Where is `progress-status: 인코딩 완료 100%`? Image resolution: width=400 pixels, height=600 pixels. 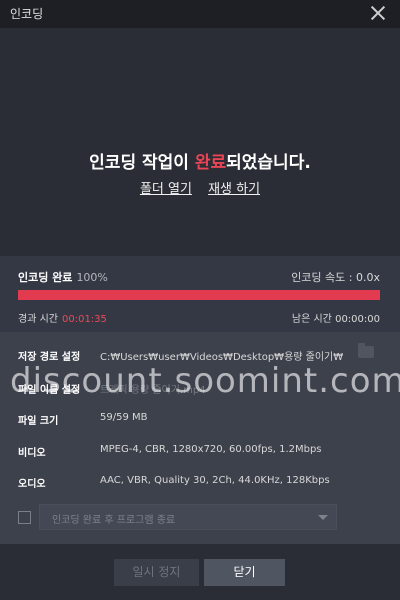 progress-status: 인코딩 완료 100% is located at coordinates (63, 277).